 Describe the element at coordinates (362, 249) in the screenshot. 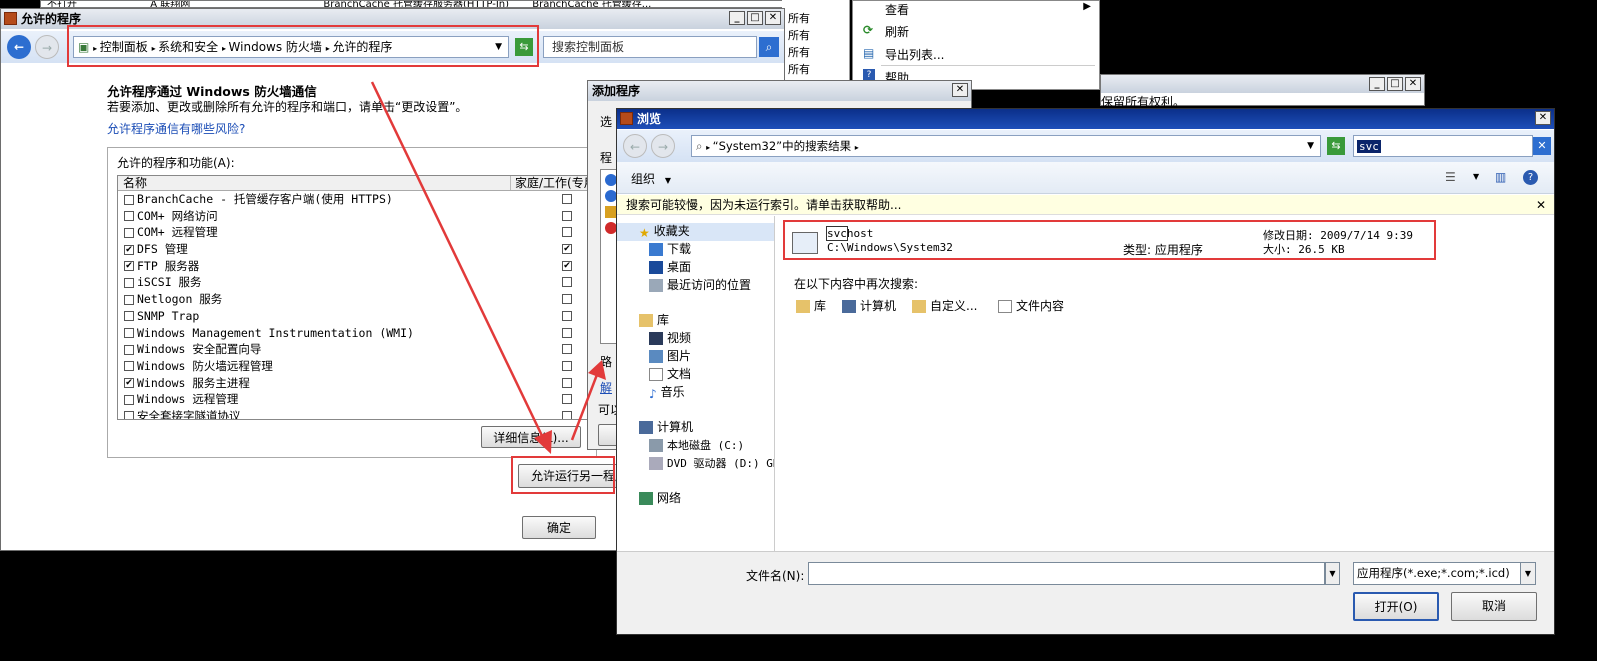

I see `list-item: ✔ DFS 管理 ✔` at that location.